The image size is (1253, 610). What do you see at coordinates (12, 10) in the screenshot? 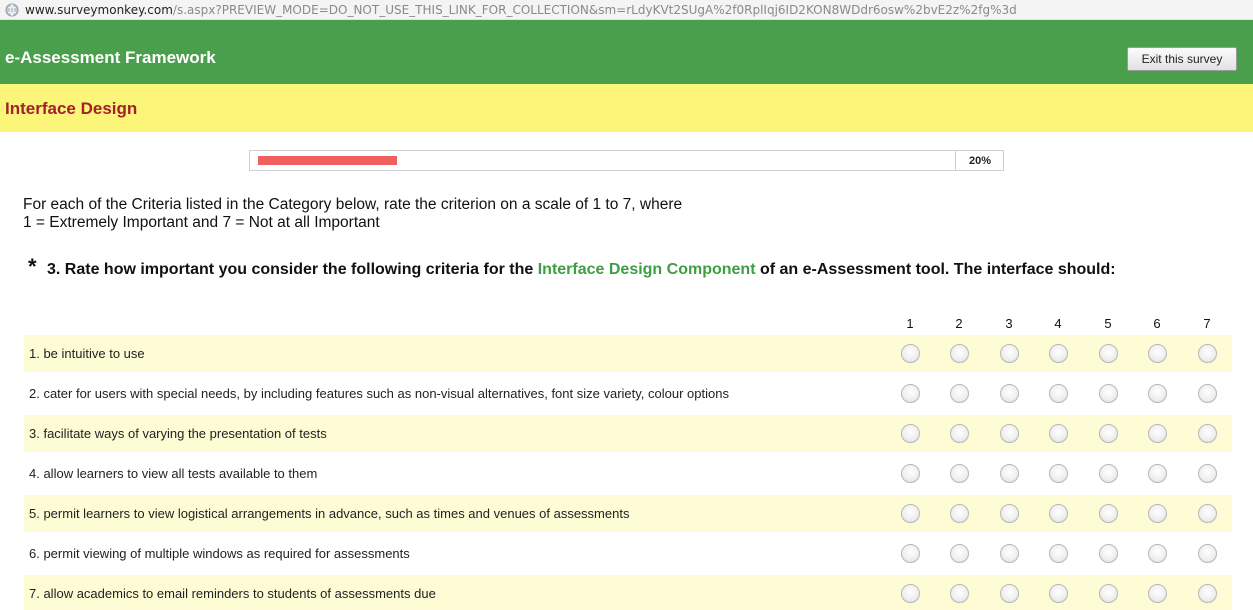
I see `globe-icon` at bounding box center [12, 10].